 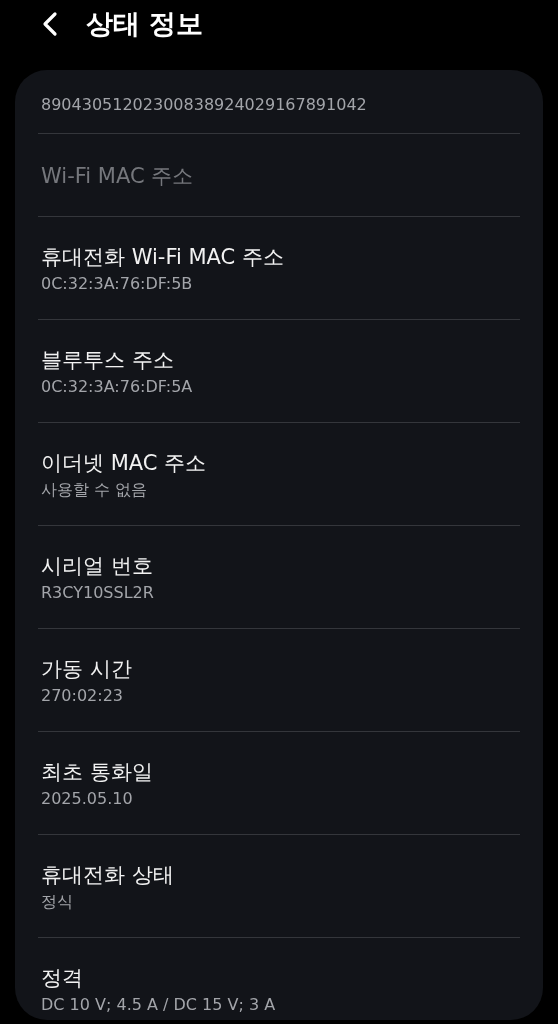 I want to click on info-item: 시리얼 번호 R3CY10SSL2R, so click(x=279, y=576).